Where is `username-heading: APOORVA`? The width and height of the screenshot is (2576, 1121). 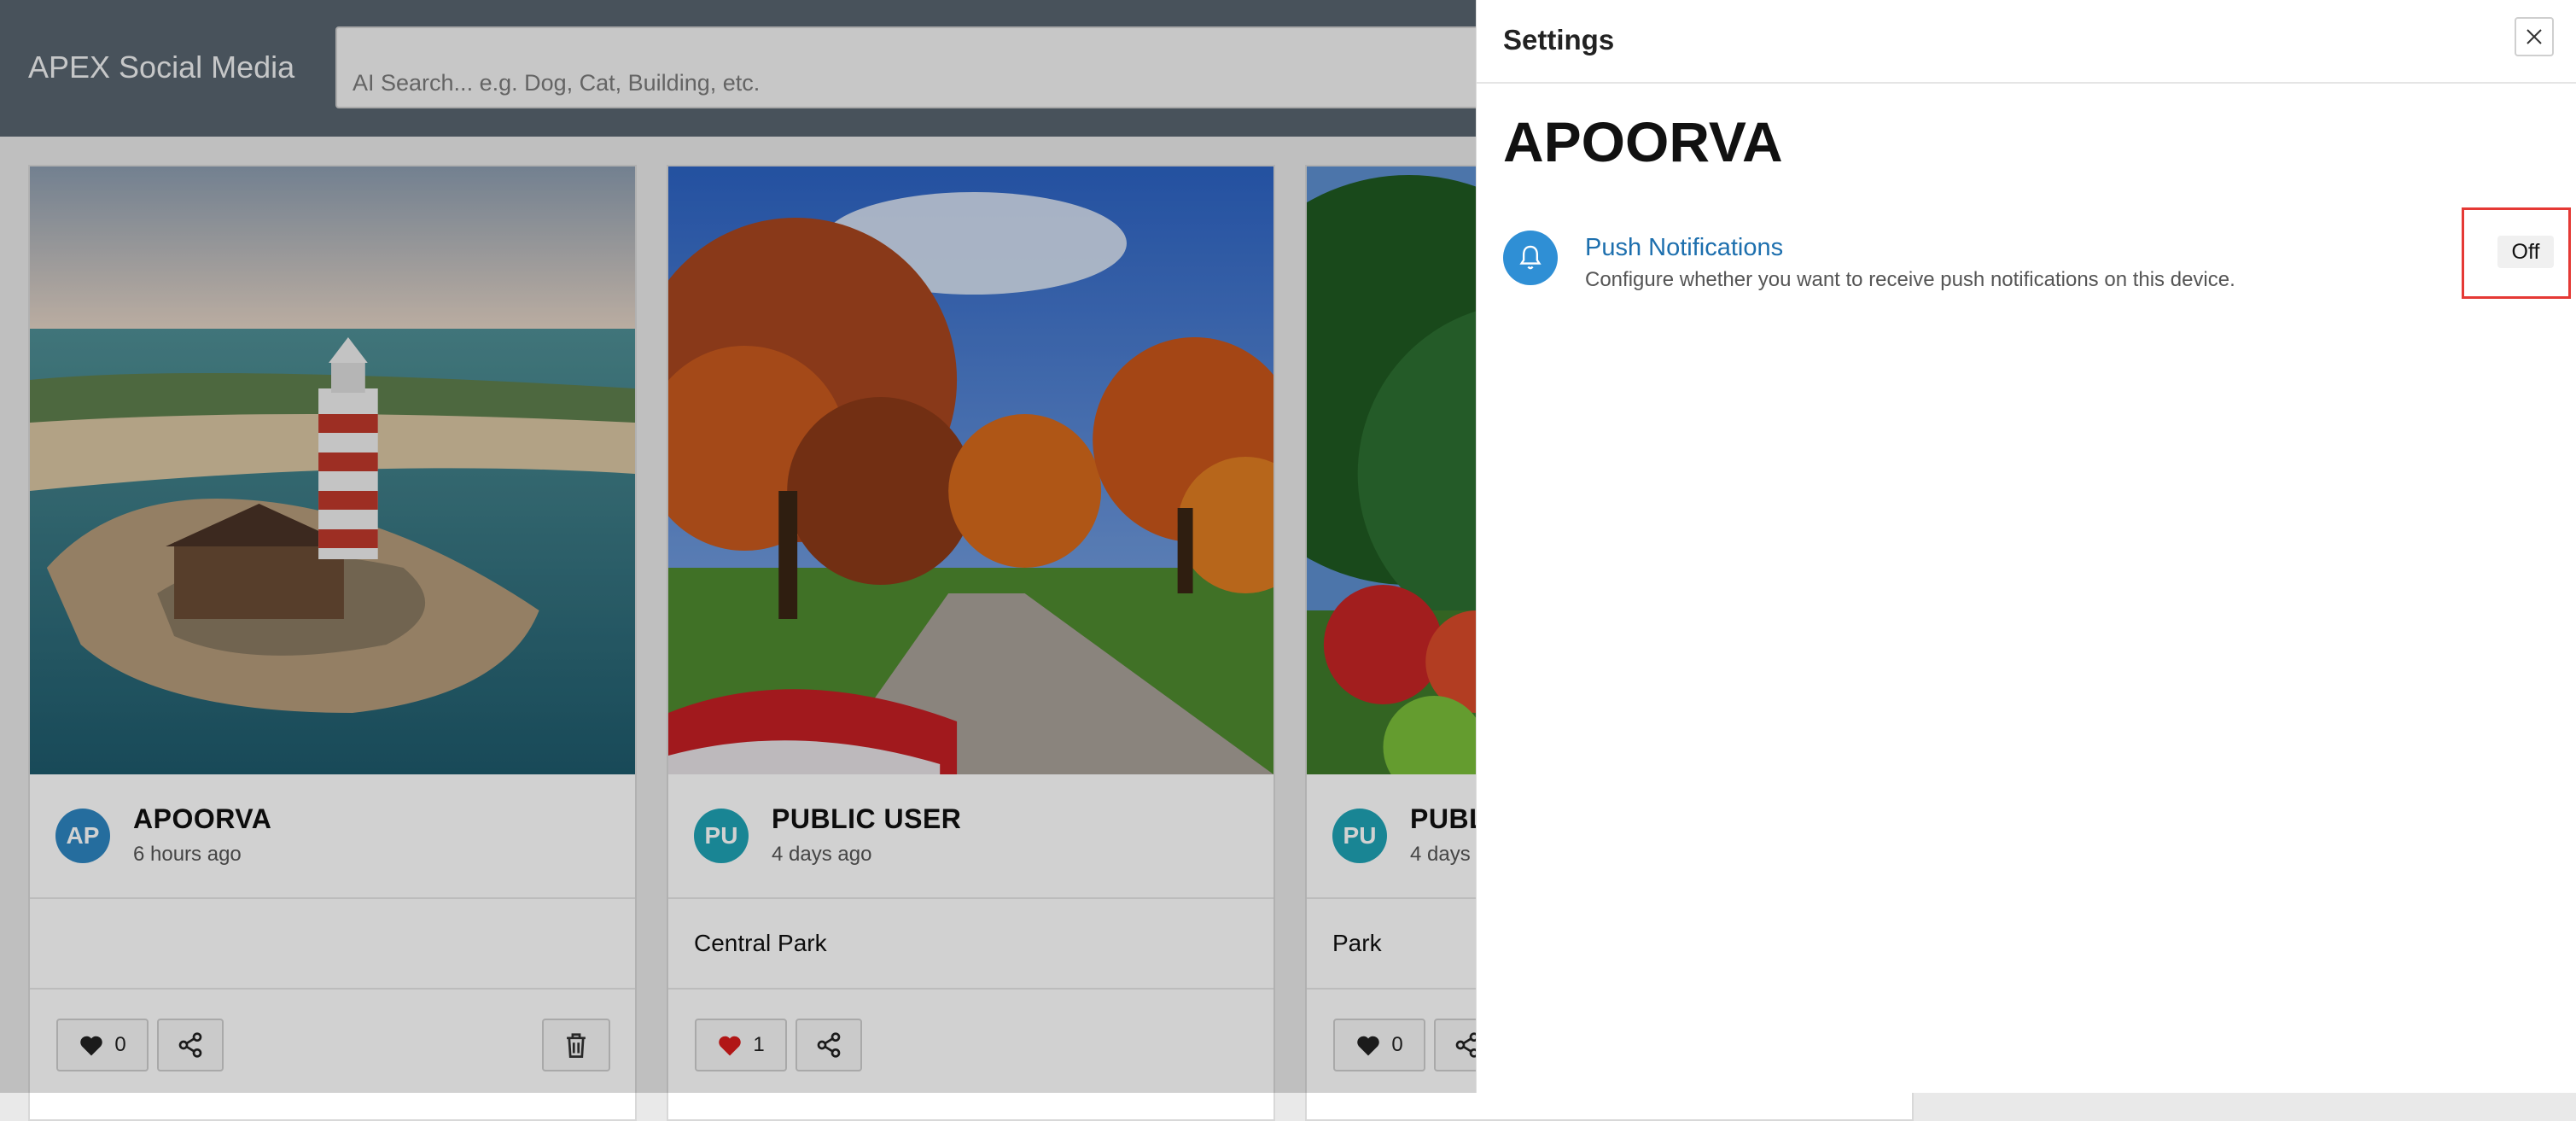
username-heading: APOORVA is located at coordinates (1643, 141).